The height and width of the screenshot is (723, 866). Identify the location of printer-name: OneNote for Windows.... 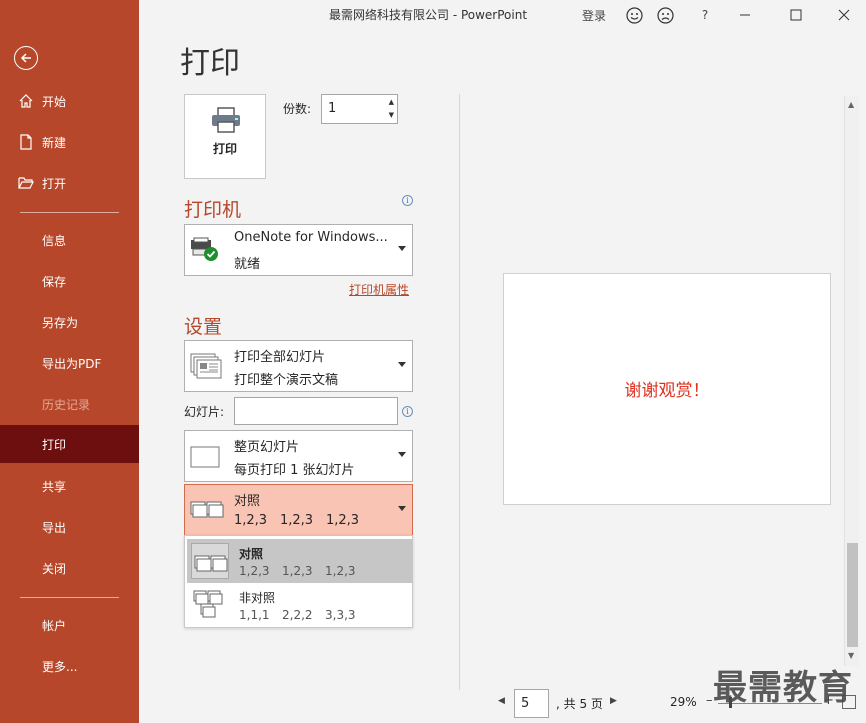
(311, 237).